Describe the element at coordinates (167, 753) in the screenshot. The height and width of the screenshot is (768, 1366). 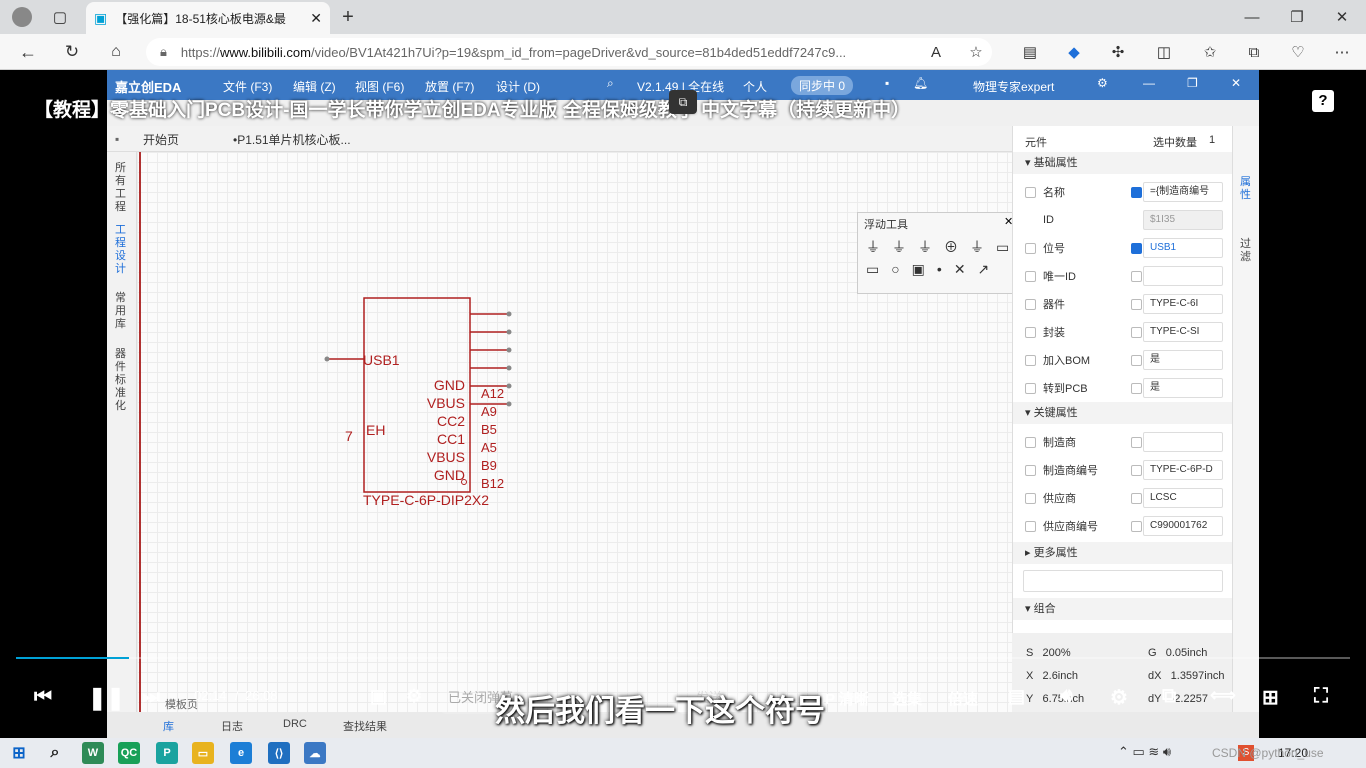
I see `app-icon: P` at that location.